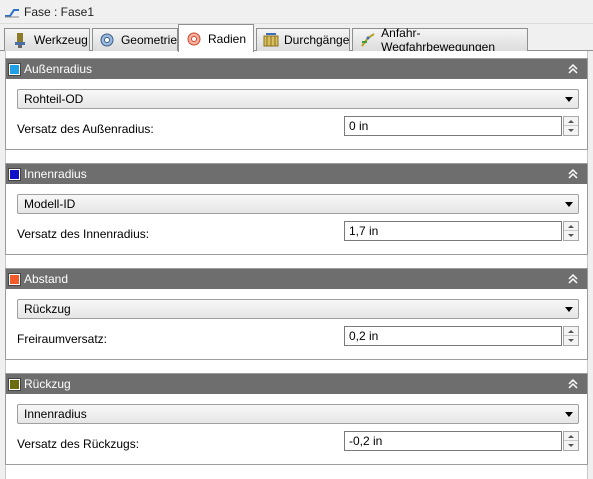 The width and height of the screenshot is (593, 479). Describe the element at coordinates (78, 444) in the screenshot. I see `field-label: Versatz des Rückzugs:` at that location.